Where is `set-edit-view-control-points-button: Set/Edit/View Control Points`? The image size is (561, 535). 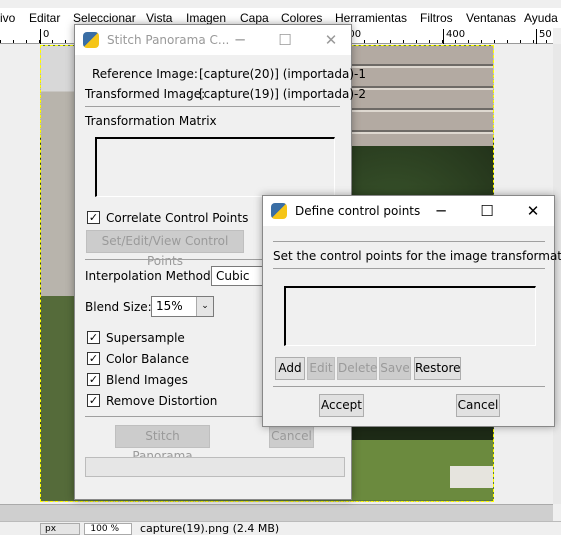
set-edit-view-control-points-button: Set/Edit/View Control Points is located at coordinates (165, 249).